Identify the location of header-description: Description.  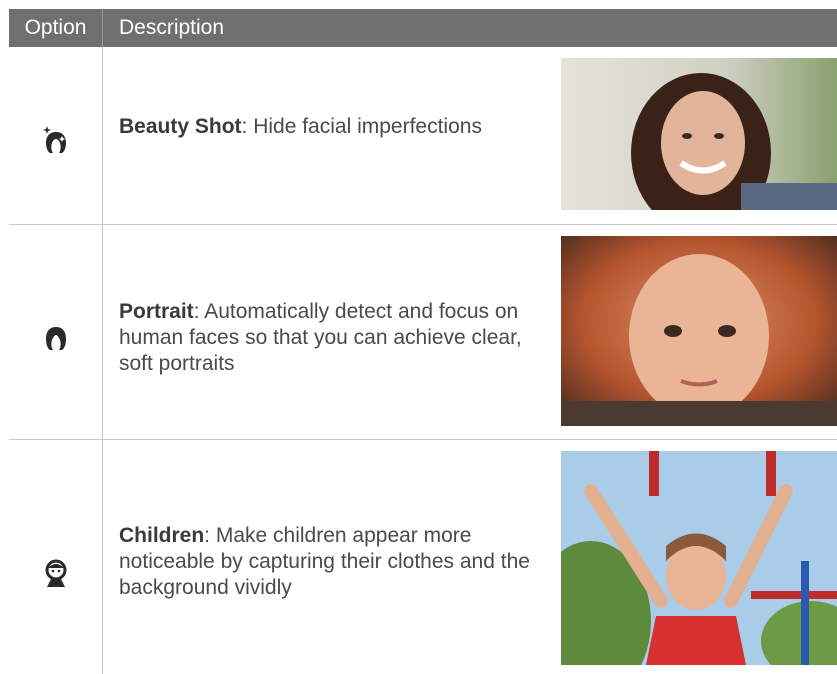
(172, 27).